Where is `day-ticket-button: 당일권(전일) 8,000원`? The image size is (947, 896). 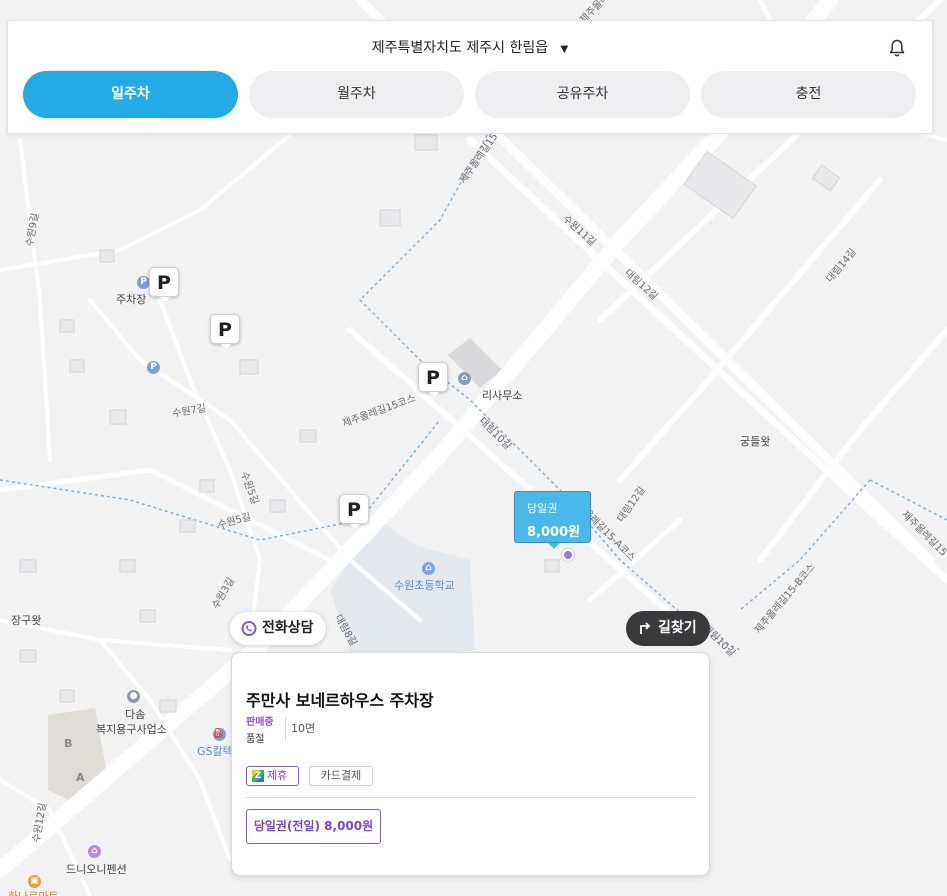
day-ticket-button: 당일권(전일) 8,000원 is located at coordinates (313, 826).